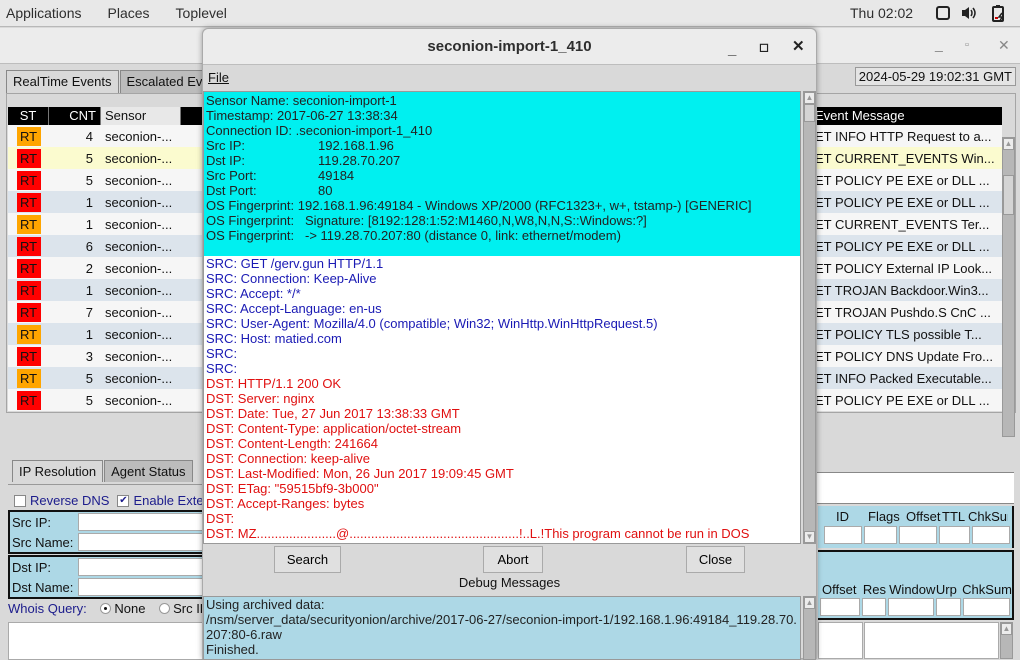  Describe the element at coordinates (141, 587) in the screenshot. I see `dst-name-field` at that location.